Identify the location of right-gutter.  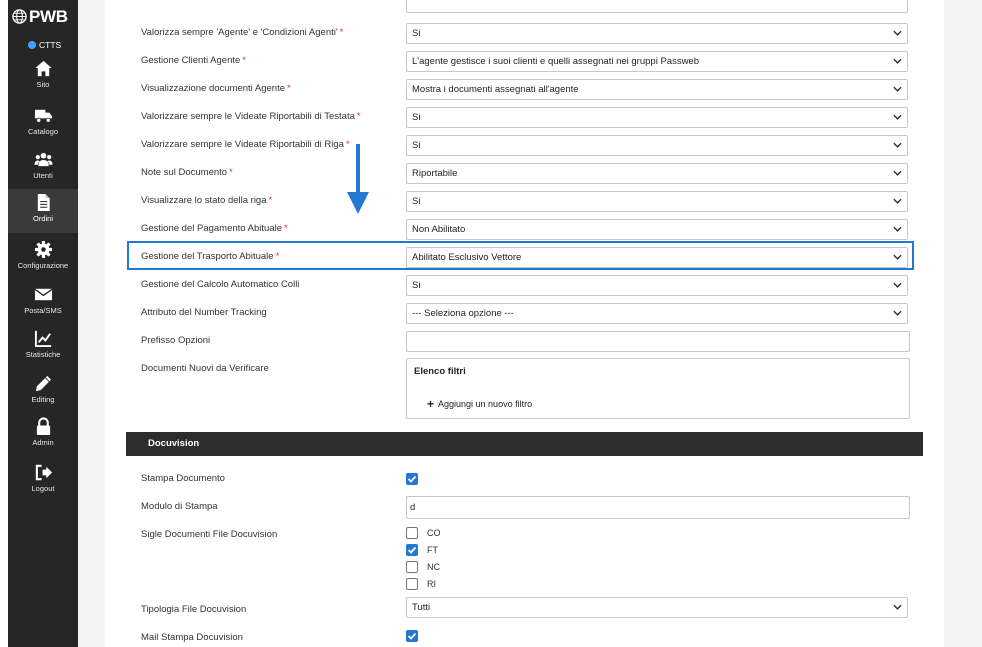
(963, 323).